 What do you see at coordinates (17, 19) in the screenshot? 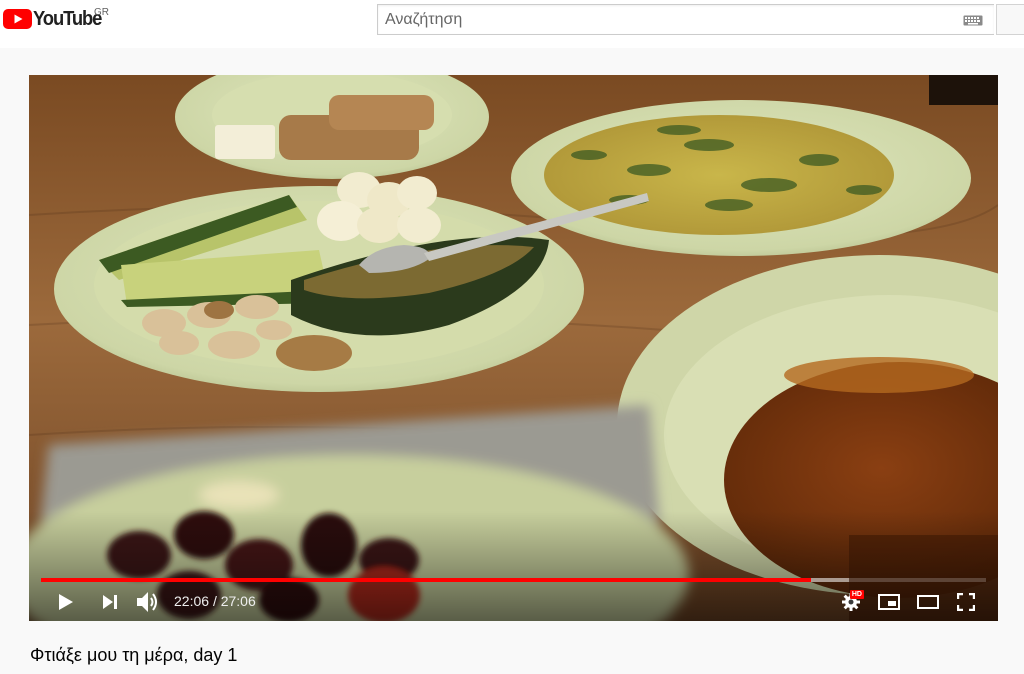
I see `youtube-play-icon` at bounding box center [17, 19].